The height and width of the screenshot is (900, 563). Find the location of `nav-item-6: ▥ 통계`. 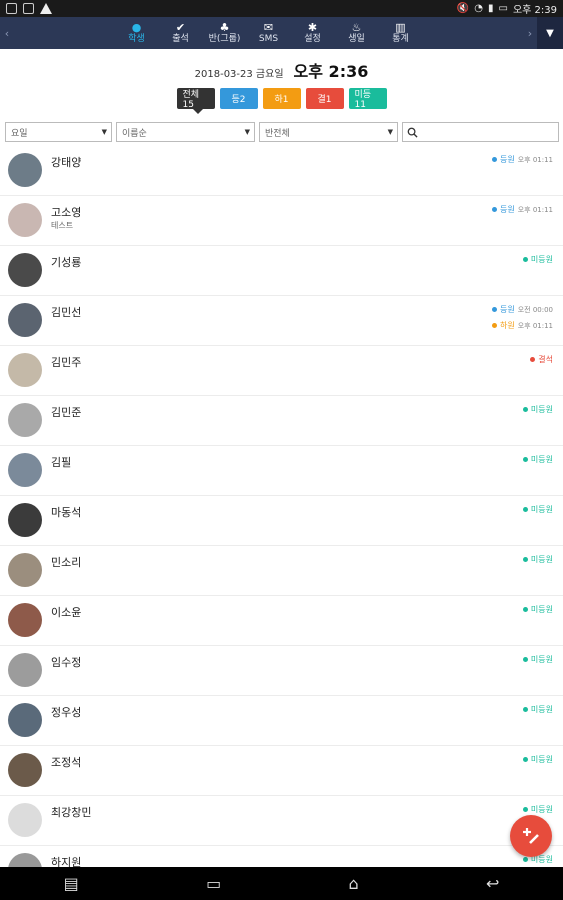

nav-item-6: ▥ 통계 is located at coordinates (401, 33).